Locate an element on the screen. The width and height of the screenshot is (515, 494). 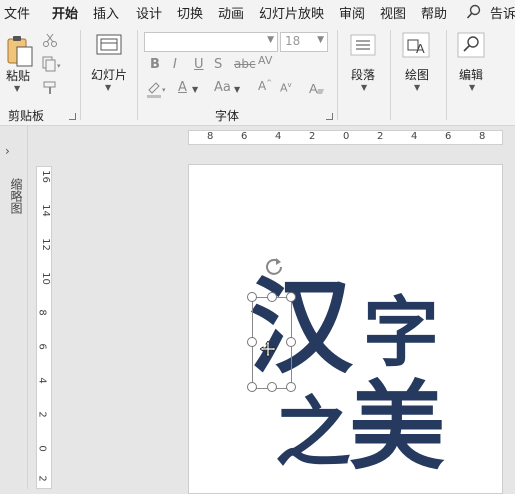
bold-button: B is located at coordinates (155, 64).